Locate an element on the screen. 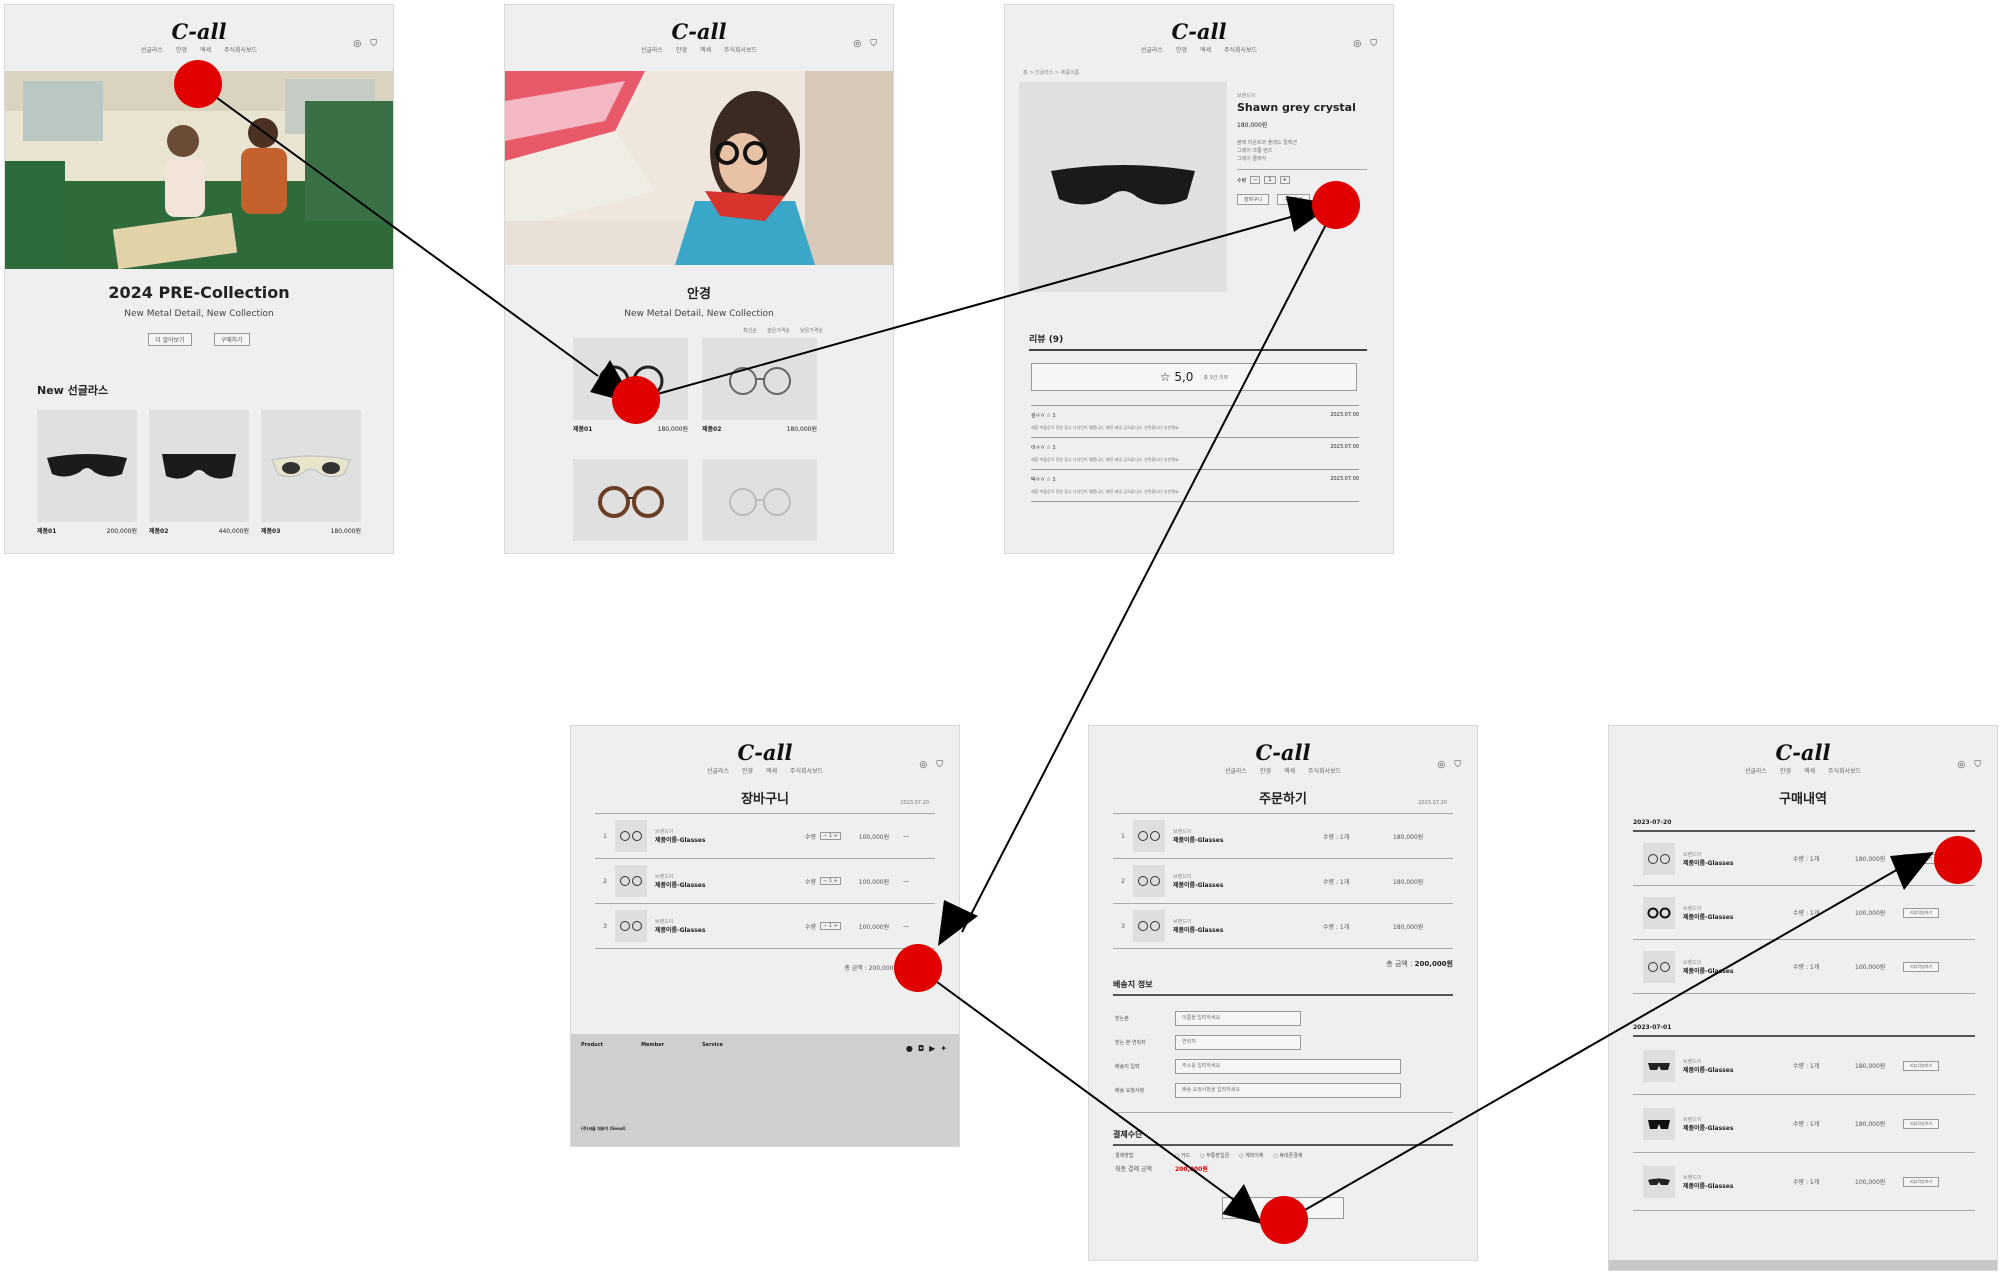  pay-option-phone: ○ 휴대폰결제 is located at coordinates (1287, 1155).